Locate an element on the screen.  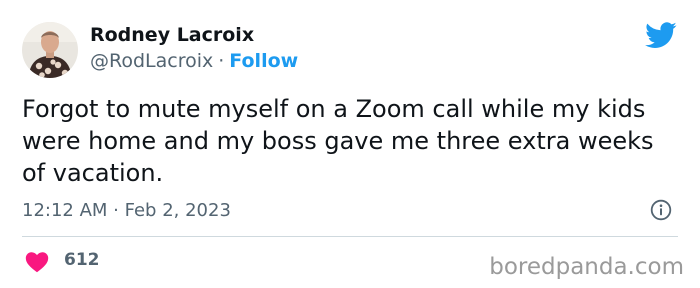
watermark: boredpanda.com is located at coordinates (586, 267).